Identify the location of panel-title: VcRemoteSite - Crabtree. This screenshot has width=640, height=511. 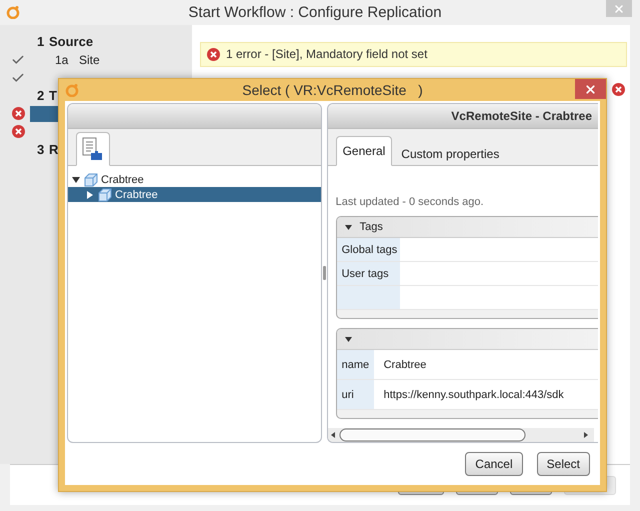
(521, 116).